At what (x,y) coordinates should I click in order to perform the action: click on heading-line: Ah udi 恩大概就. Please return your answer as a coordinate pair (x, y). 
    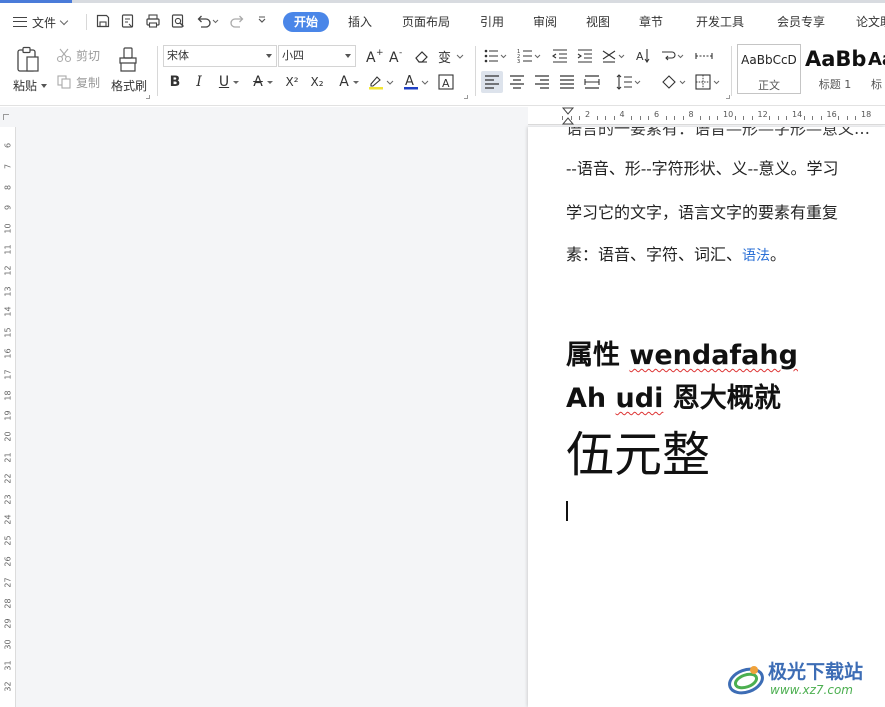
    Looking at the image, I should click on (673, 395).